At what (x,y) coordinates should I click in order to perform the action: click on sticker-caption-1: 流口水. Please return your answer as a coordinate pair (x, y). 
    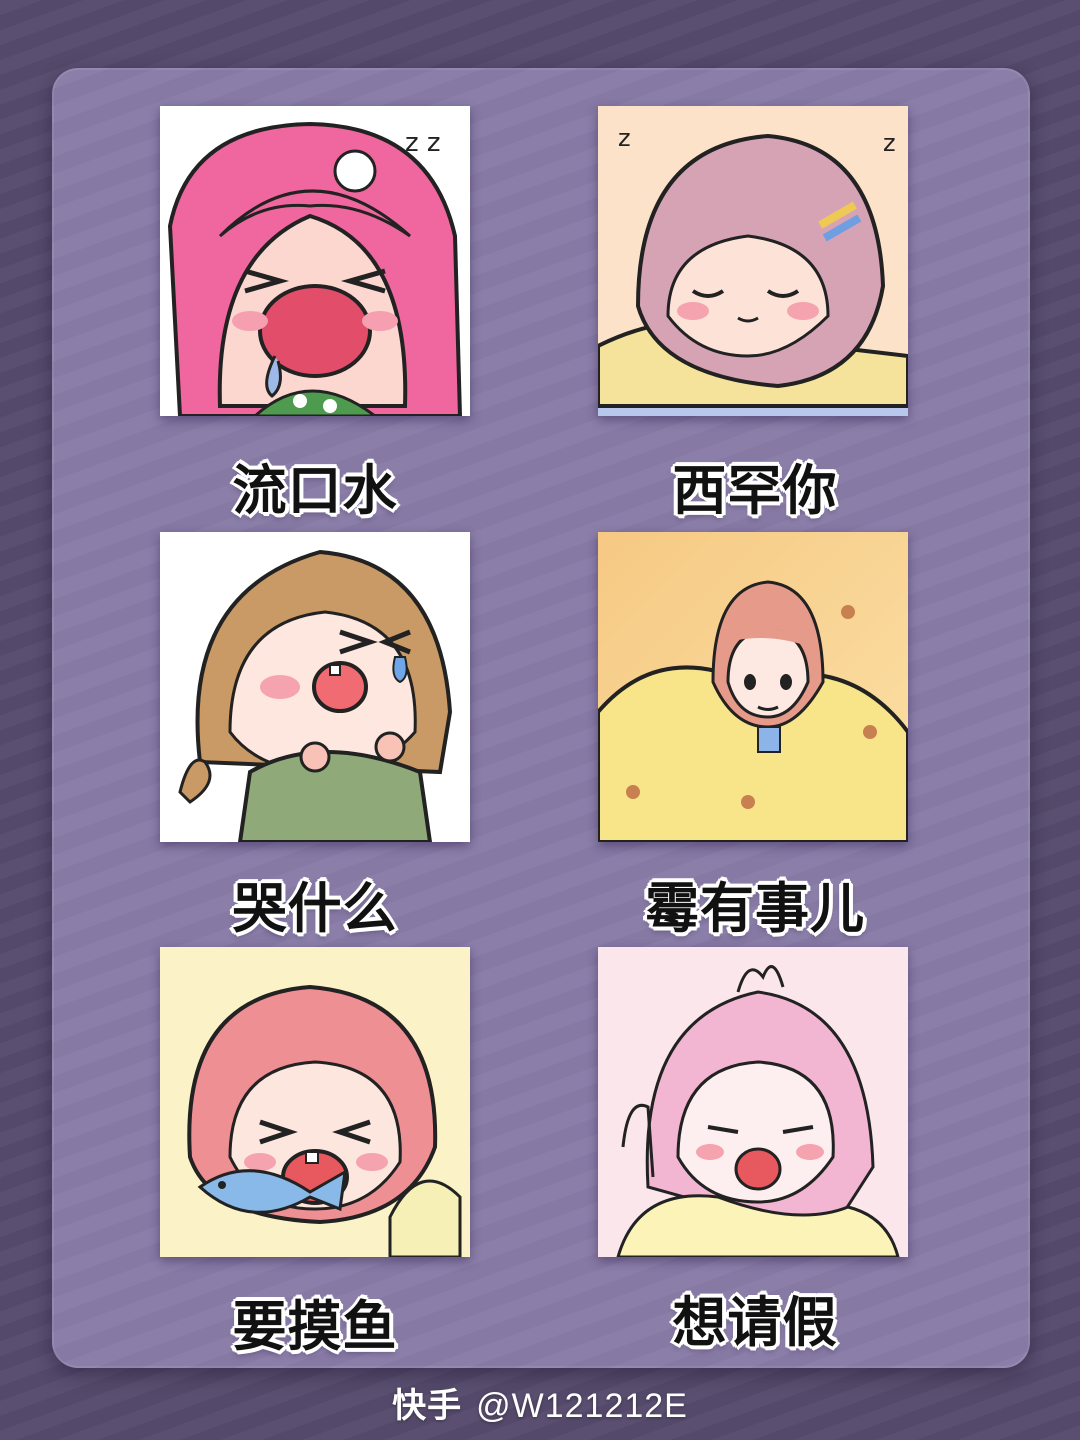
    Looking at the image, I should click on (315, 490).